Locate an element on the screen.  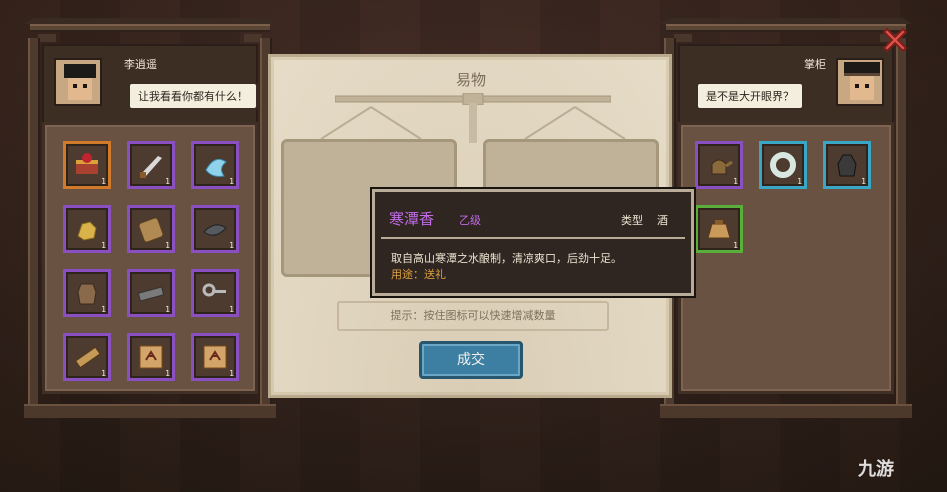
clay-jar-icon is located at coordinates (87, 294).